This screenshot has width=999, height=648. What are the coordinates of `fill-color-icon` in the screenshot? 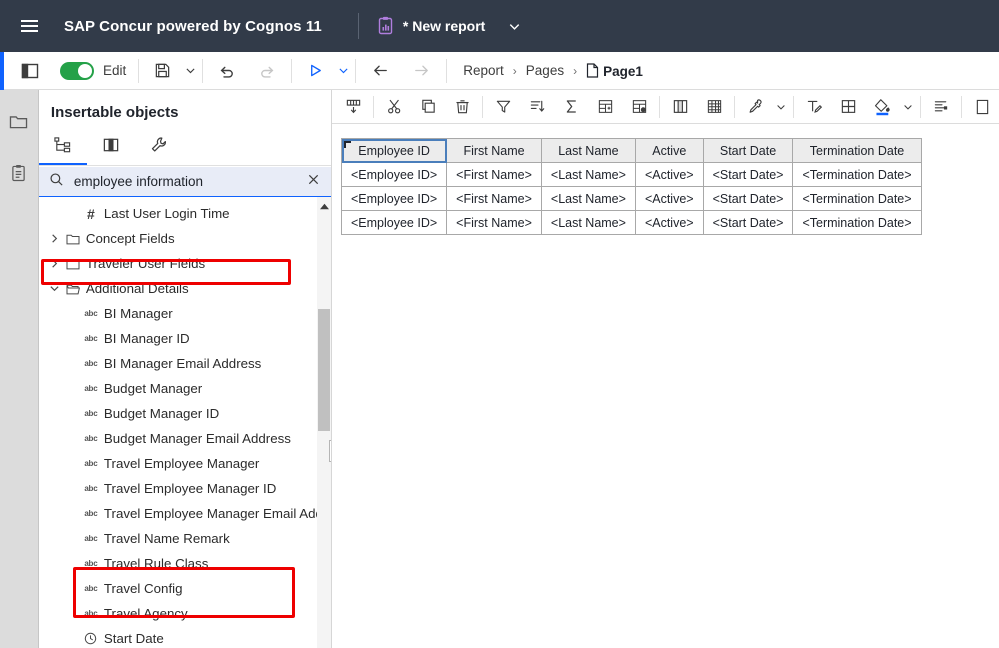 It's located at (882, 106).